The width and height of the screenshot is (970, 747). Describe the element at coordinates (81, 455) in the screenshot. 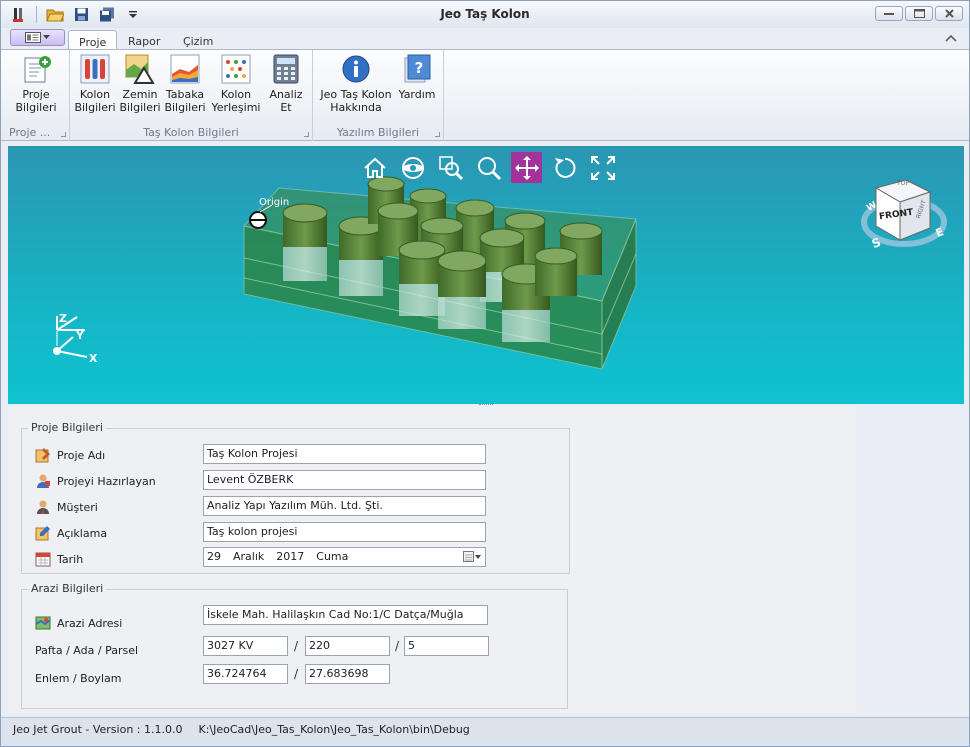

I see `proje-adi-label: Proje Adı` at that location.